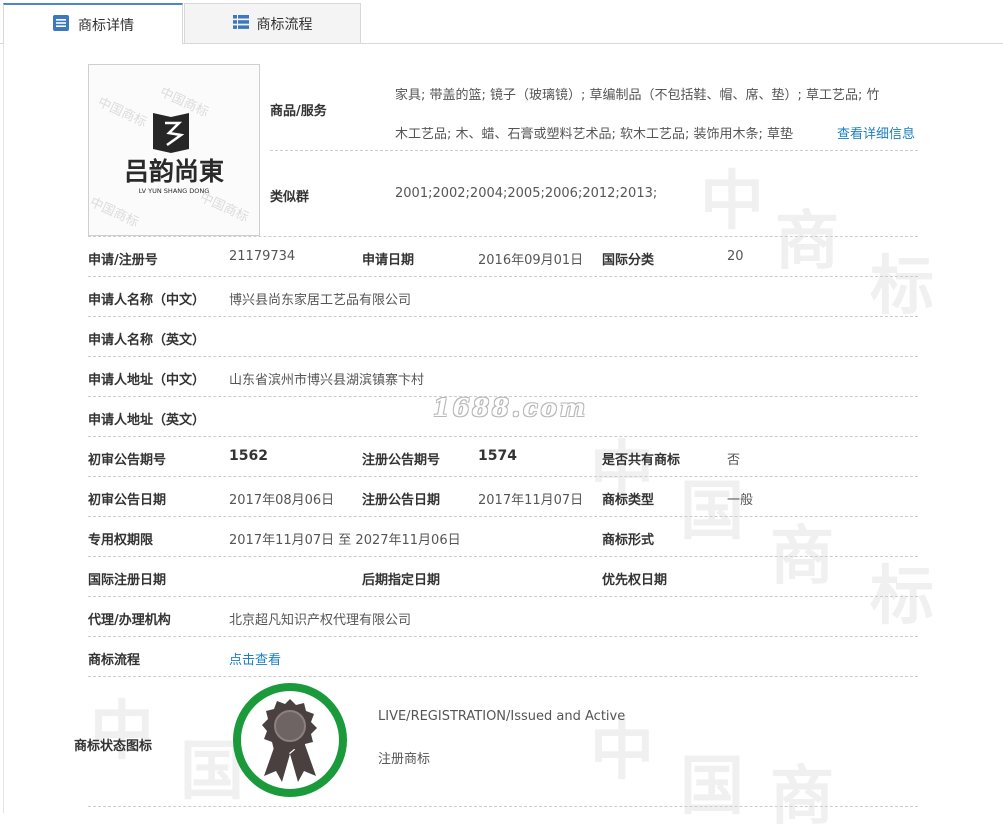 The image size is (1003, 837). I want to click on prelim-pub-date-value: 2017年08月06日, so click(282, 500).